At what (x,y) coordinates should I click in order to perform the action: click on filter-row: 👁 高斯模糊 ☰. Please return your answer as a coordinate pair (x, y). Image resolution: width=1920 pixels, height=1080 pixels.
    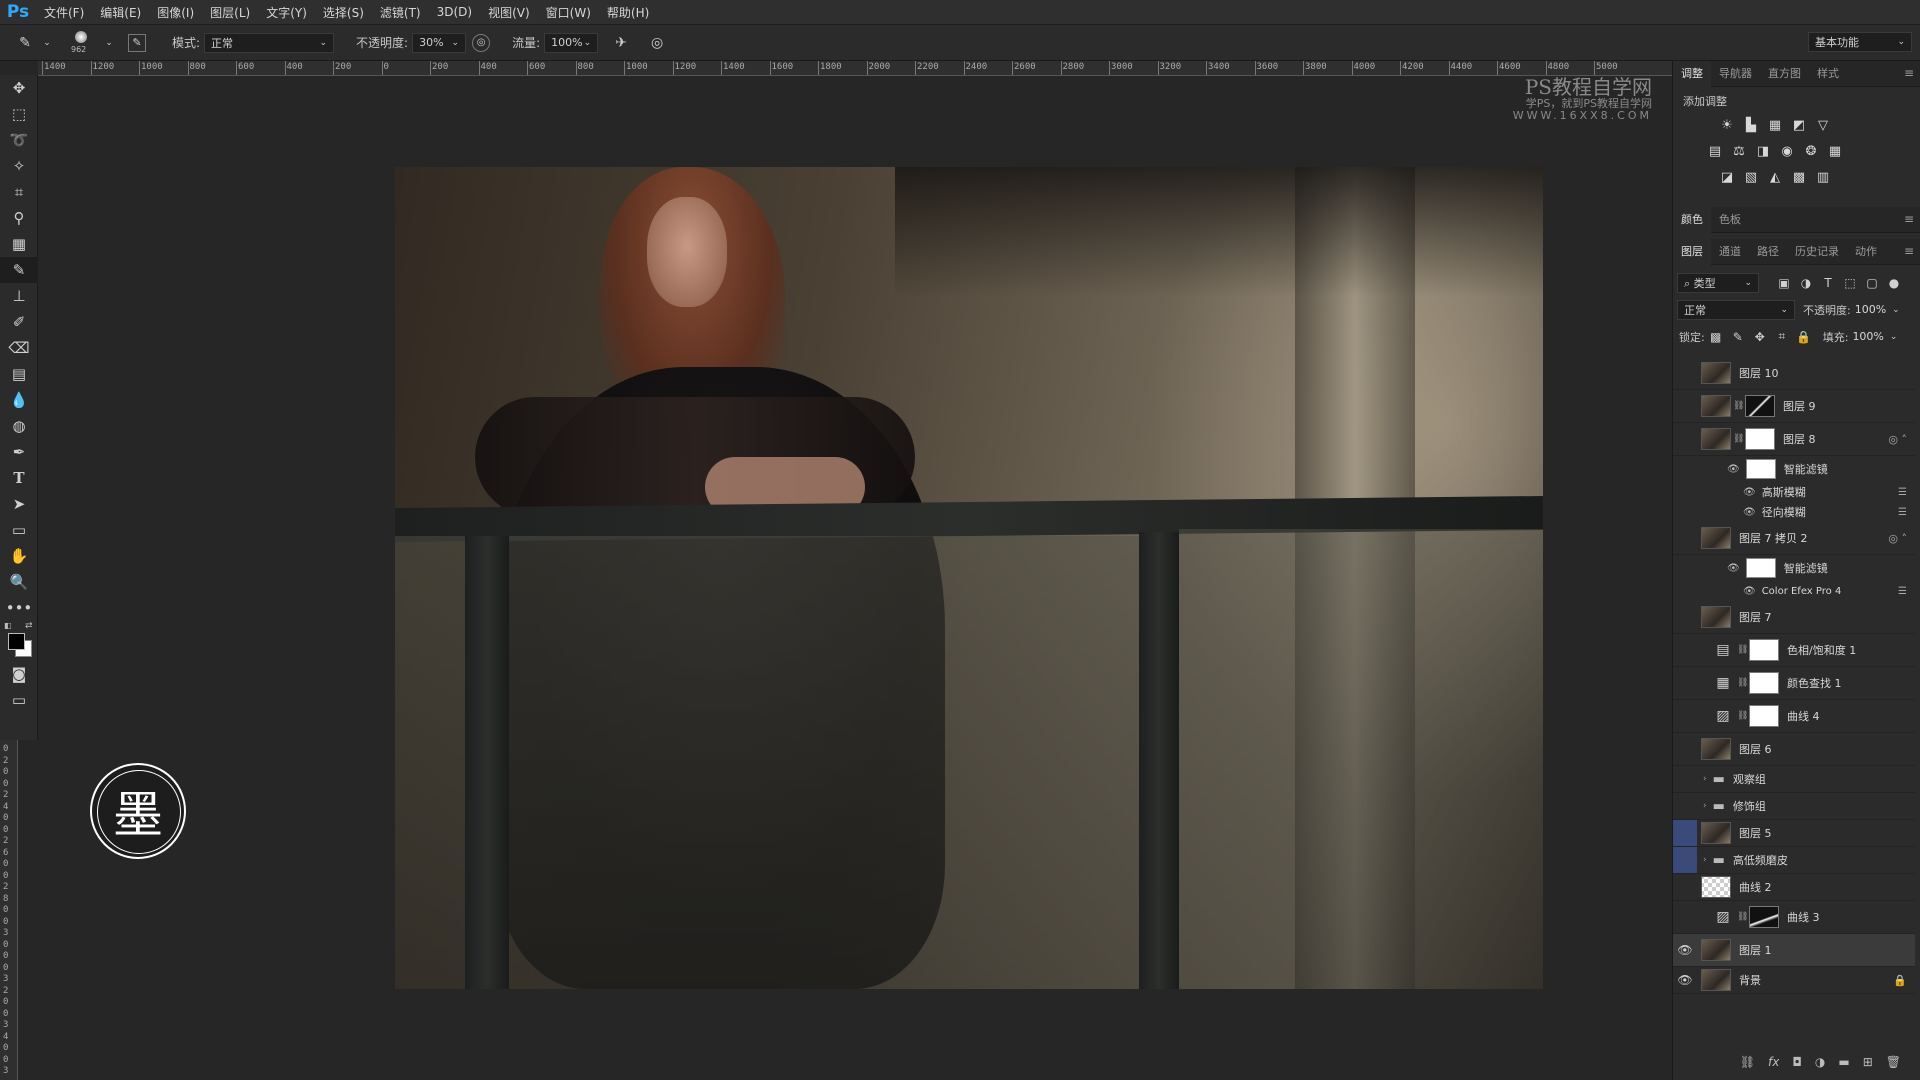
    Looking at the image, I should click on (1794, 492).